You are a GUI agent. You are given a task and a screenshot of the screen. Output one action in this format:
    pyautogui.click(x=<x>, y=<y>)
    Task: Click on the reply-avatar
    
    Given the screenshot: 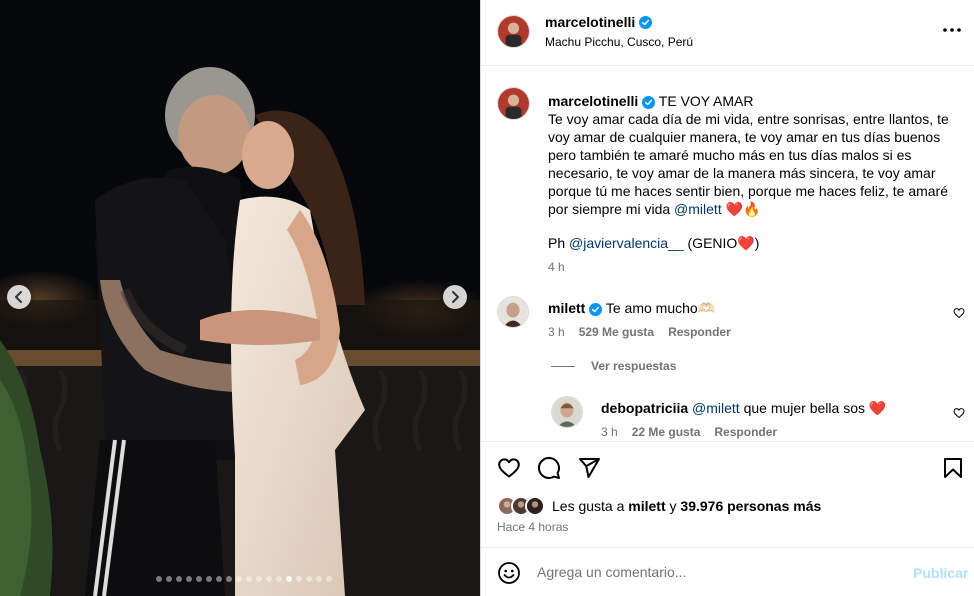 What is the action you would take?
    pyautogui.click(x=567, y=412)
    